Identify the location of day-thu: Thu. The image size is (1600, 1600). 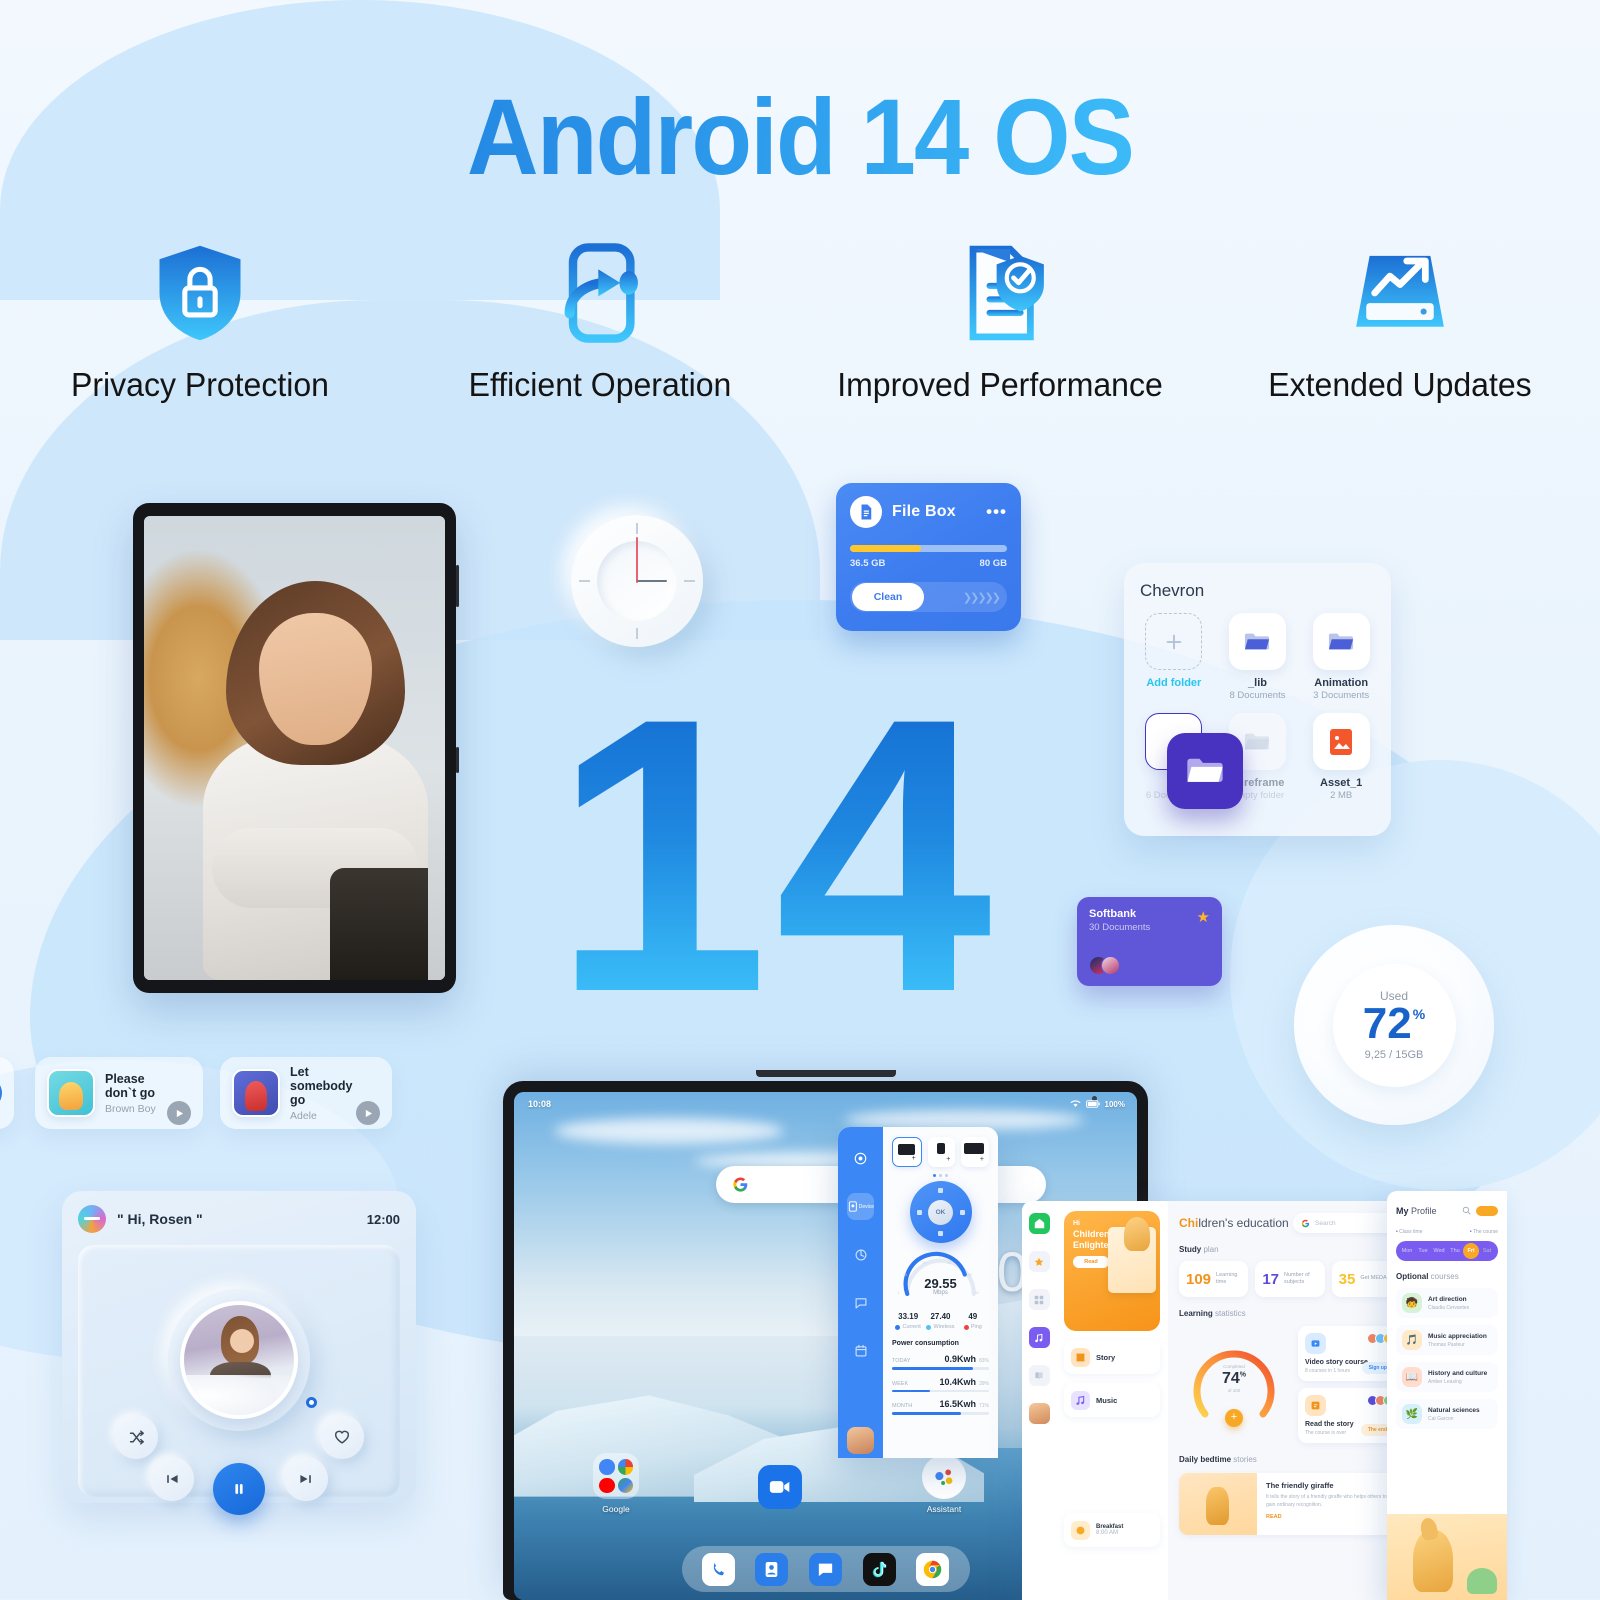
(1455, 1251).